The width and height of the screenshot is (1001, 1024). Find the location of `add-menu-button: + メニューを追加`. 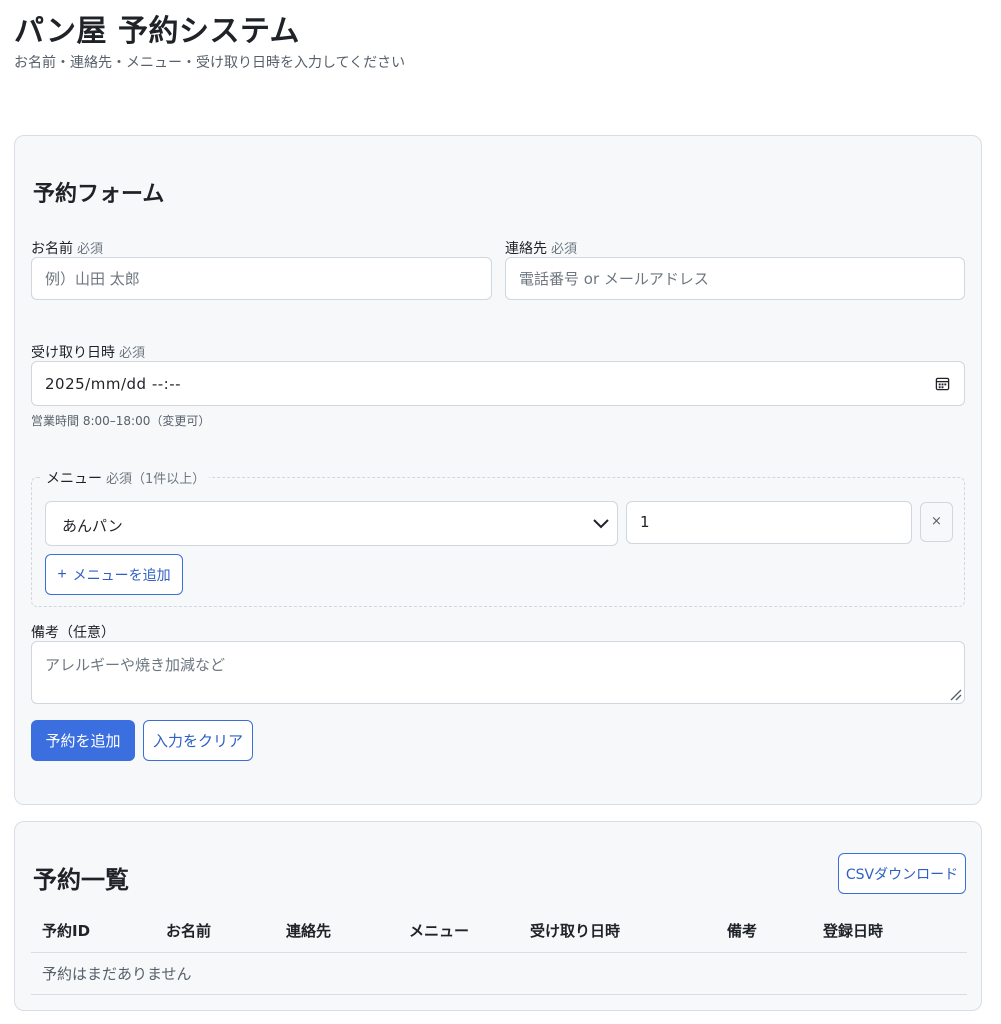

add-menu-button: + メニューを追加 is located at coordinates (114, 574).